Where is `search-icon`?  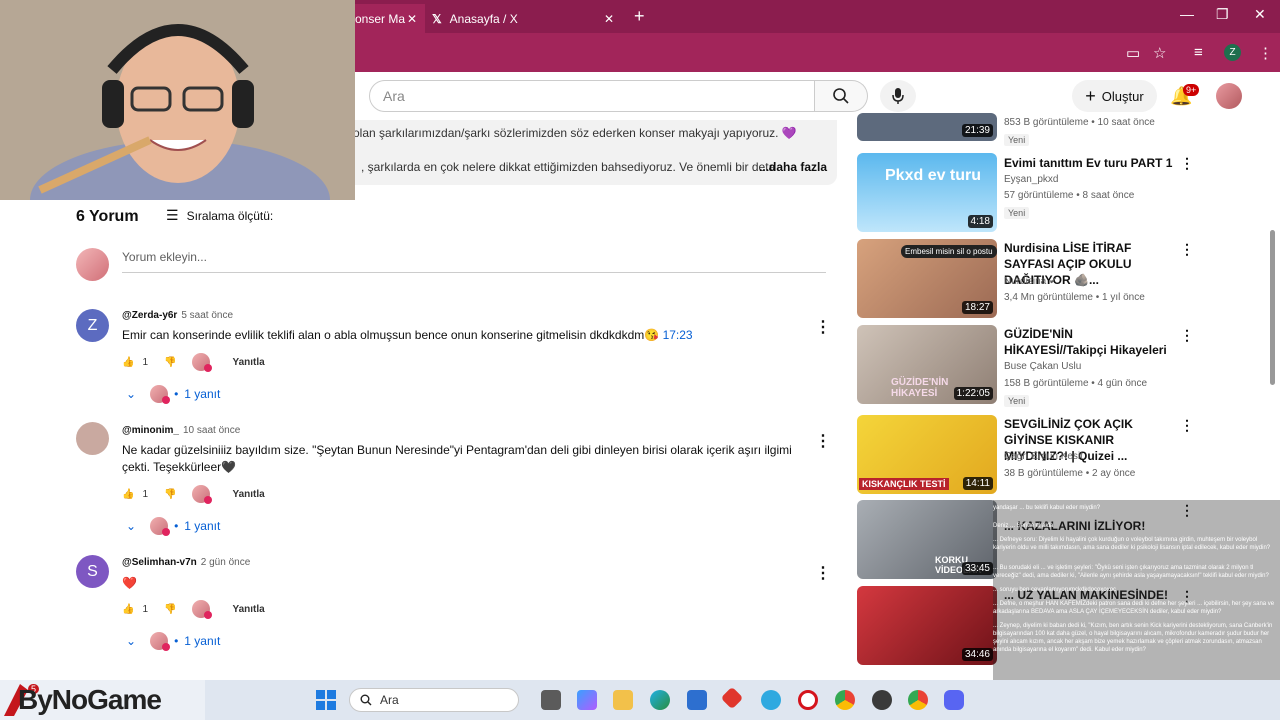
search-icon is located at coordinates (841, 96).